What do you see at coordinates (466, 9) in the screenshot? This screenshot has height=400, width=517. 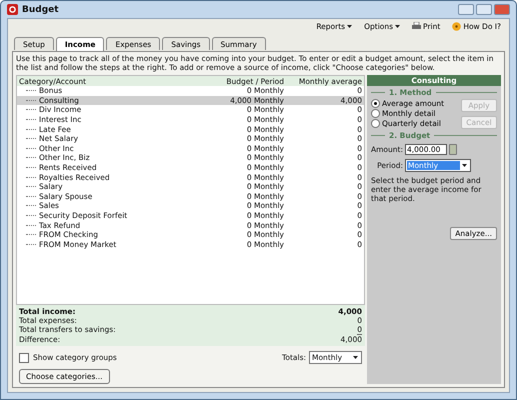 I see `minimize-button` at bounding box center [466, 9].